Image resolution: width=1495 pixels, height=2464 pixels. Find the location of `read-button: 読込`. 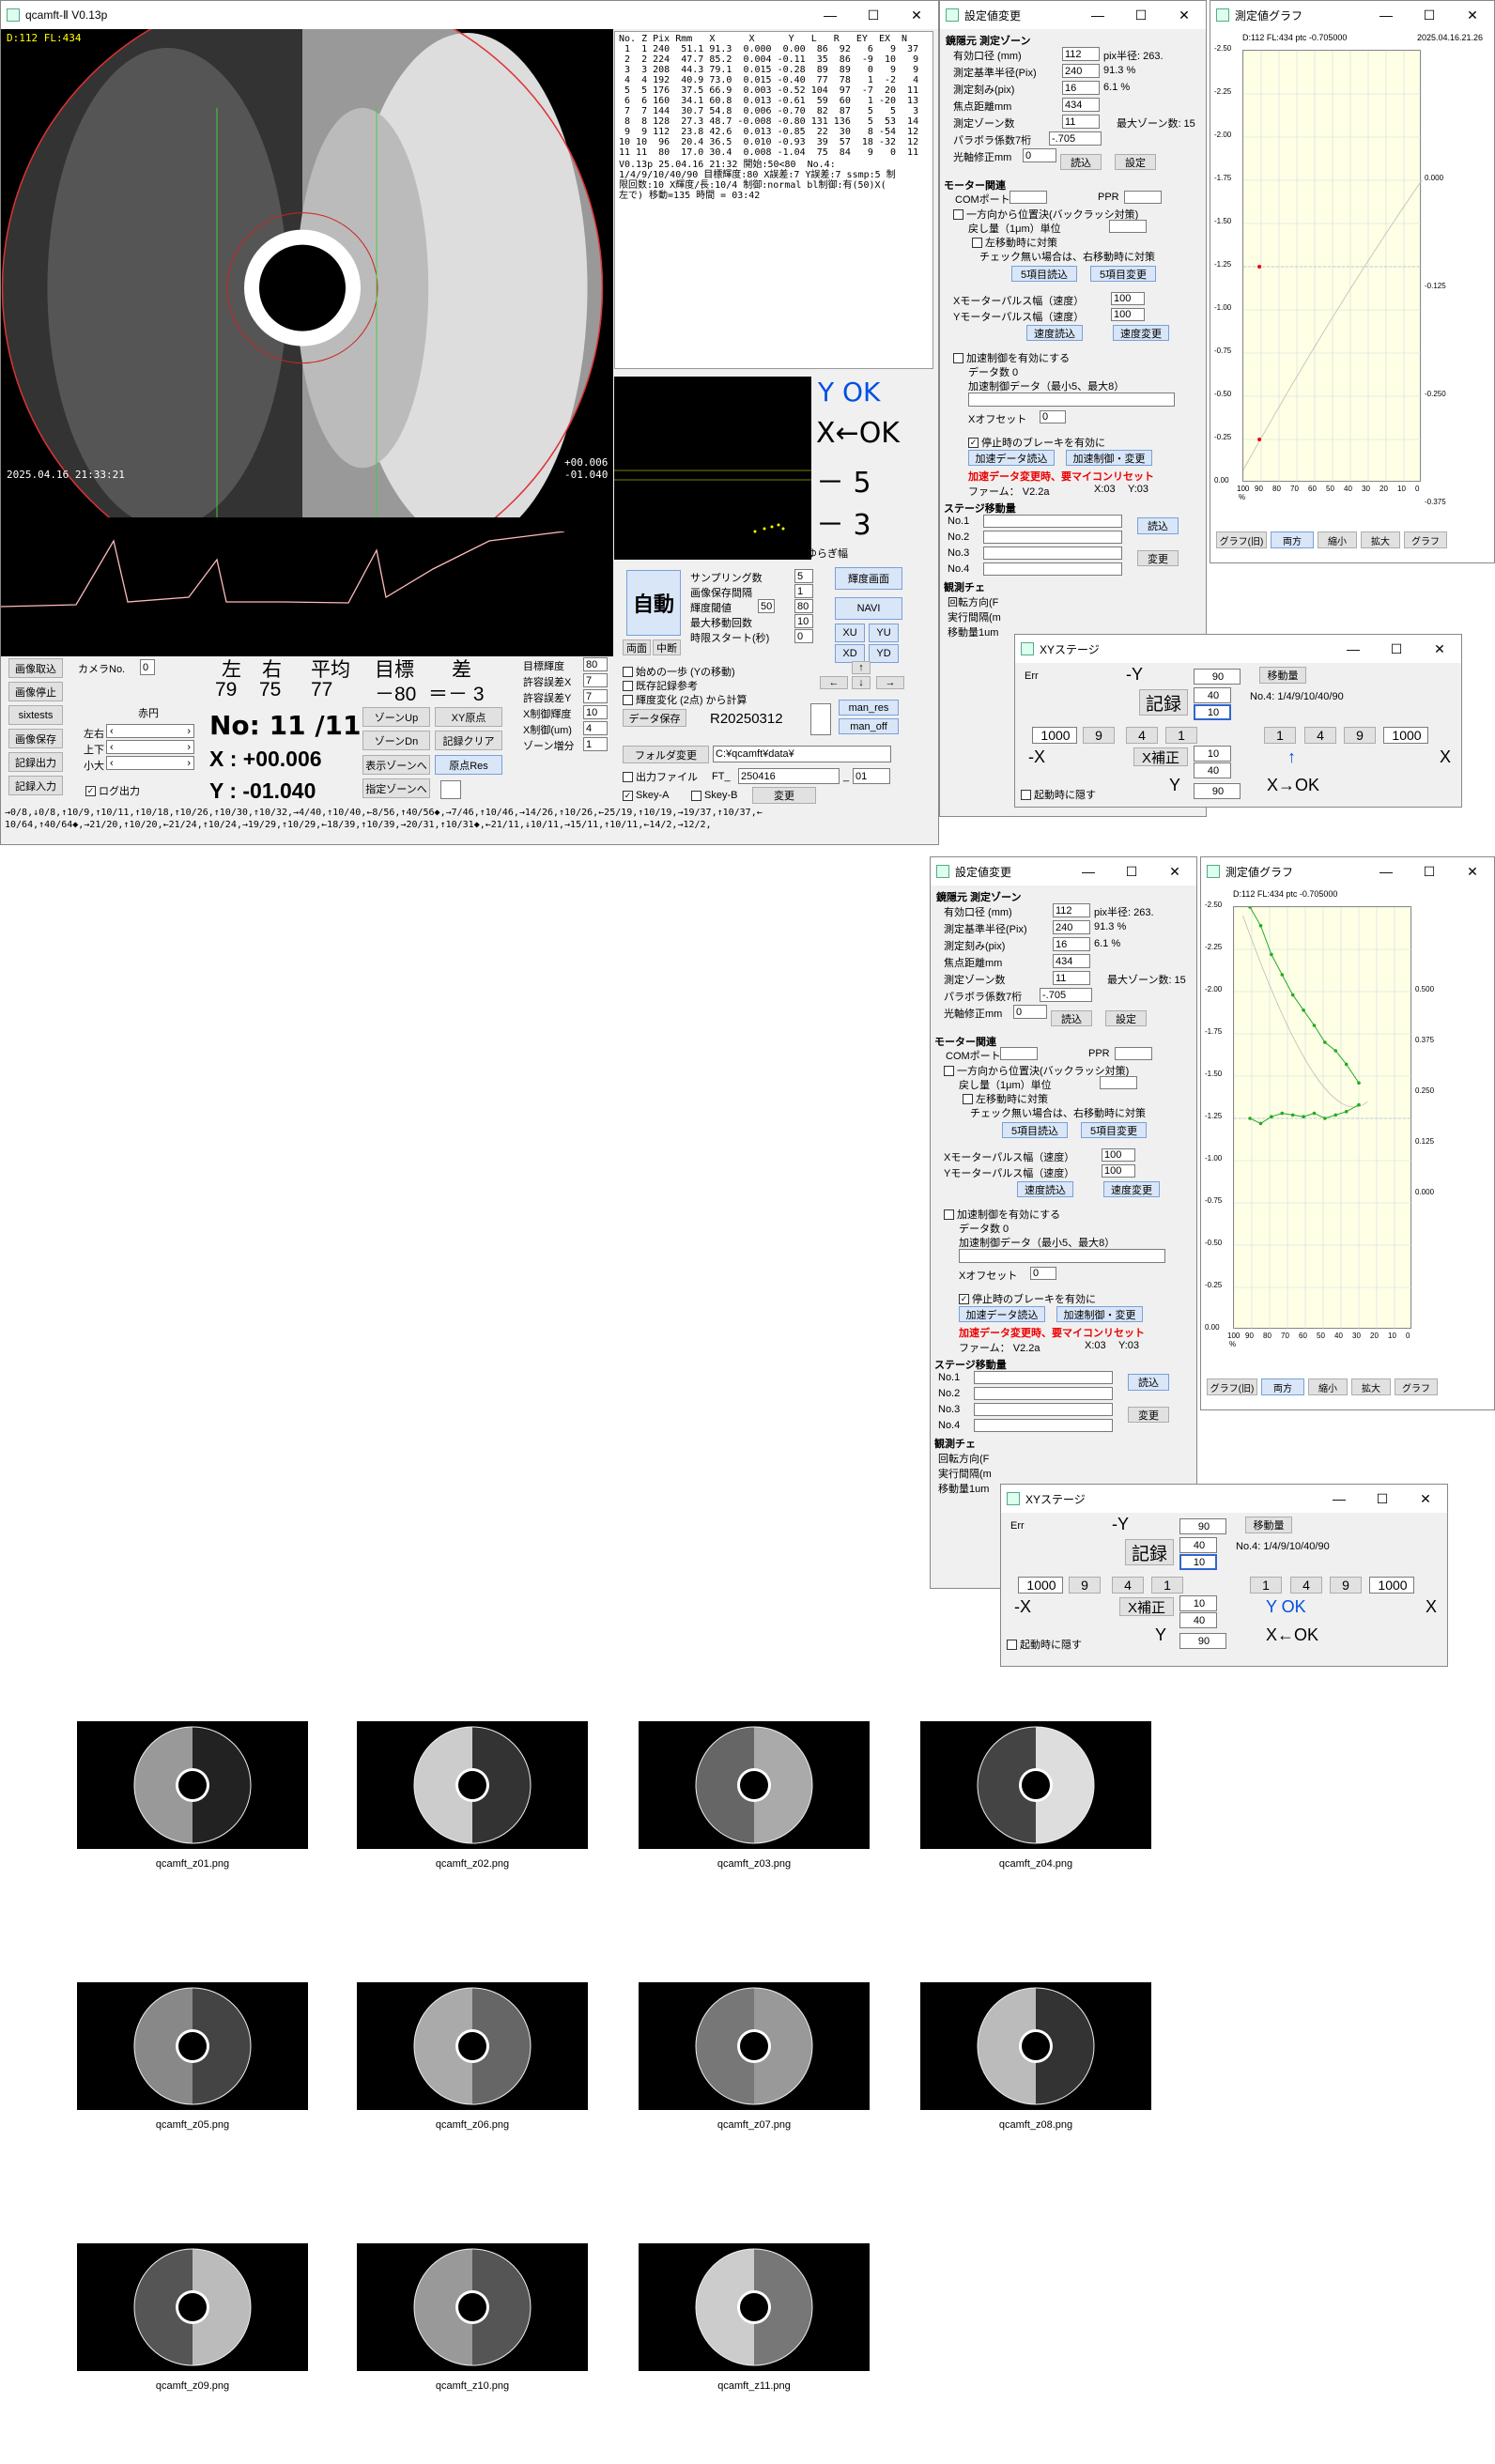

read-button: 読込 is located at coordinates (1081, 162).